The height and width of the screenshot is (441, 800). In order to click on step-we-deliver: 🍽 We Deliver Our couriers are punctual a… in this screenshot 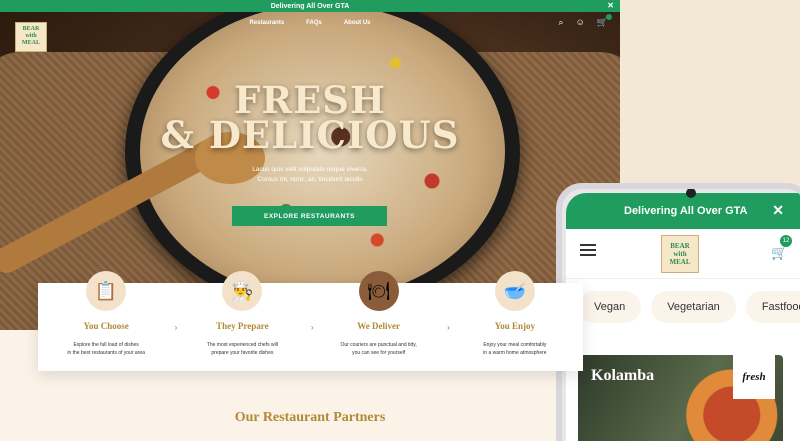, I will do `click(380, 321)`.